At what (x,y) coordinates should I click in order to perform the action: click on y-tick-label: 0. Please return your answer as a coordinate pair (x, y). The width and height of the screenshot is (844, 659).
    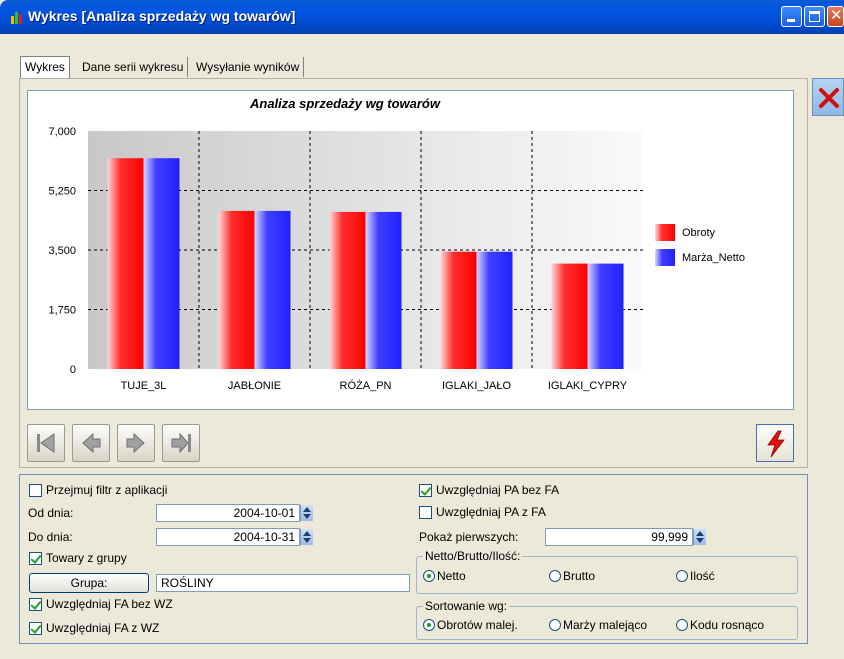
    Looking at the image, I should click on (73, 370).